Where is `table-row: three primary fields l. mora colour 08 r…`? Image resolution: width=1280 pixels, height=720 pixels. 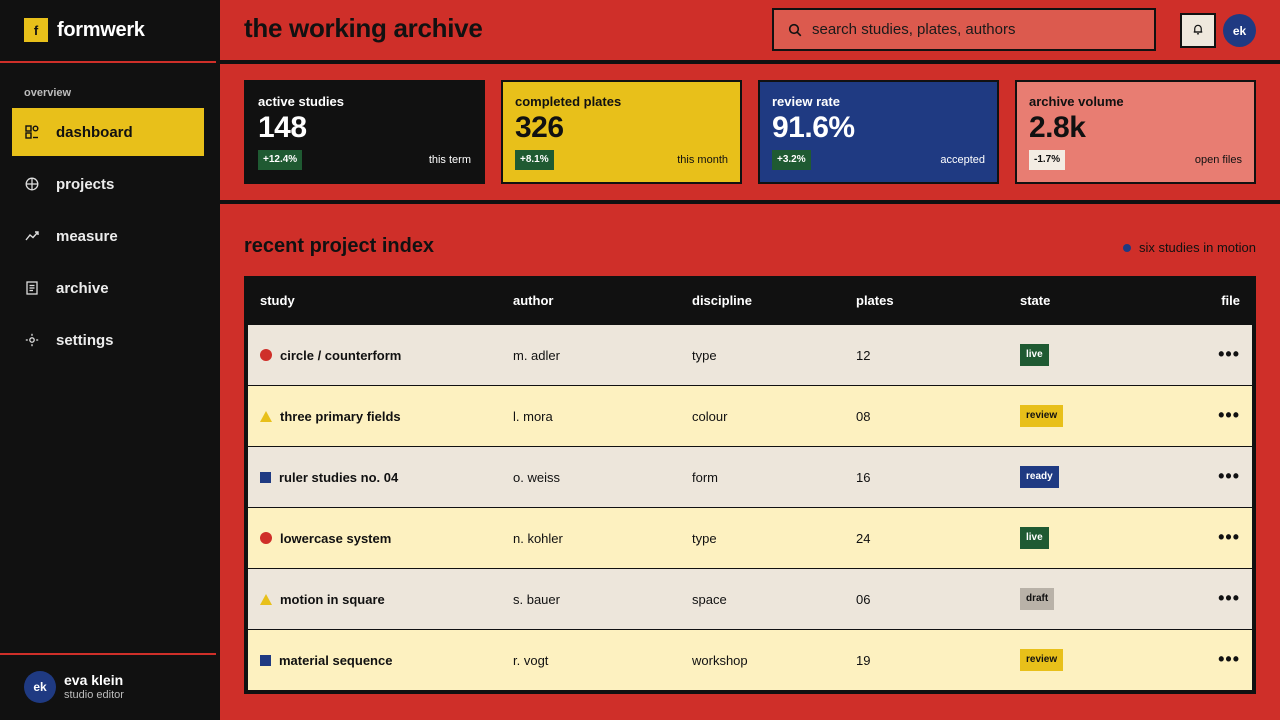 table-row: three primary fields l. mora colour 08 r… is located at coordinates (750, 415).